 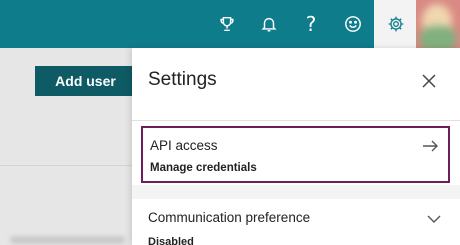 I want to click on panel-title: Settings, so click(x=182, y=79).